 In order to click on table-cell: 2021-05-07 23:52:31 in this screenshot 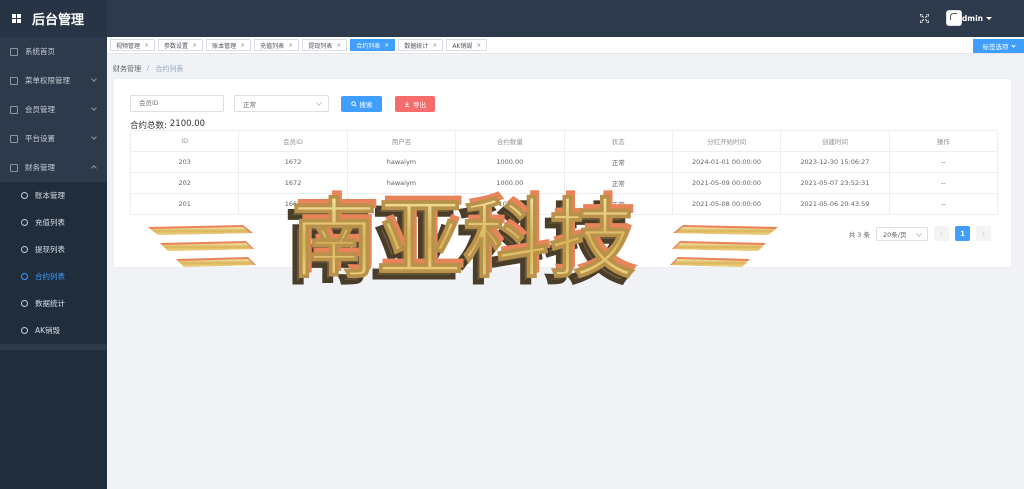, I will do `click(835, 183)`.